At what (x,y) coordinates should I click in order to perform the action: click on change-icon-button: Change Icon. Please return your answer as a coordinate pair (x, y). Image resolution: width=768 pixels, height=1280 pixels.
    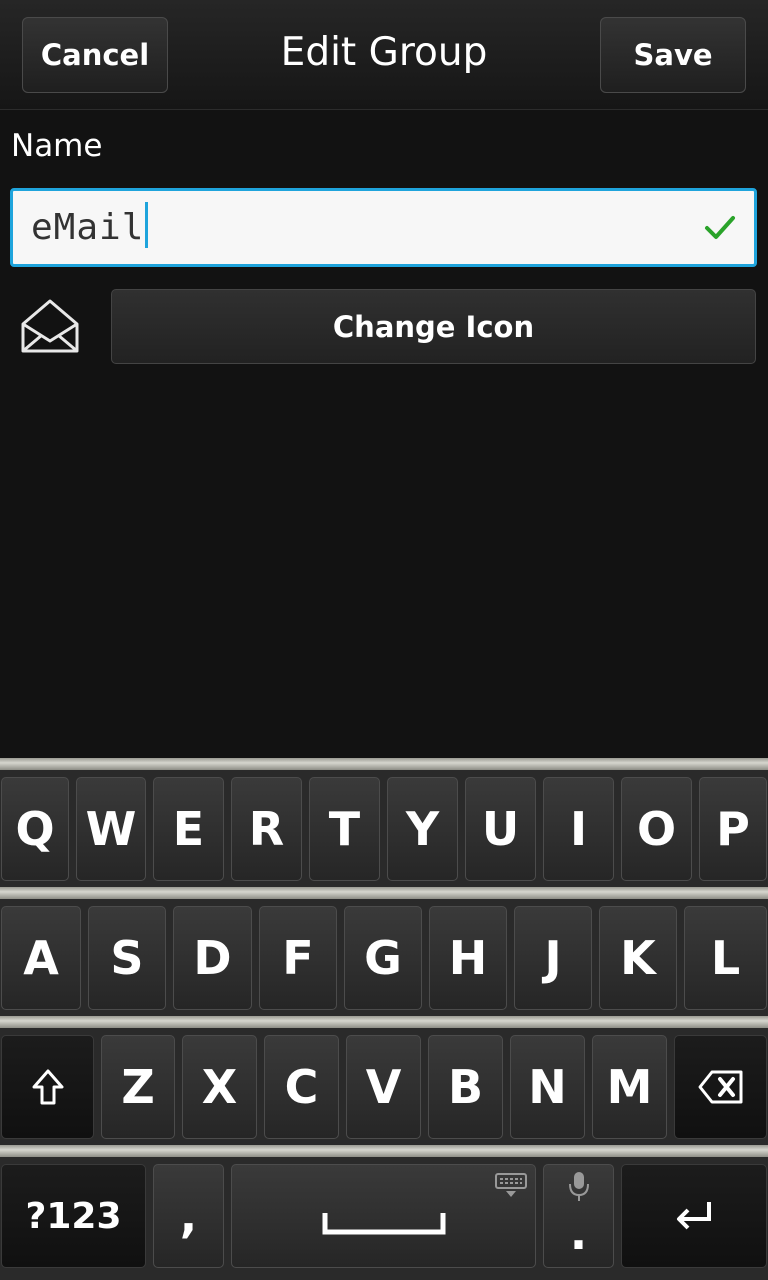
    Looking at the image, I should click on (433, 326).